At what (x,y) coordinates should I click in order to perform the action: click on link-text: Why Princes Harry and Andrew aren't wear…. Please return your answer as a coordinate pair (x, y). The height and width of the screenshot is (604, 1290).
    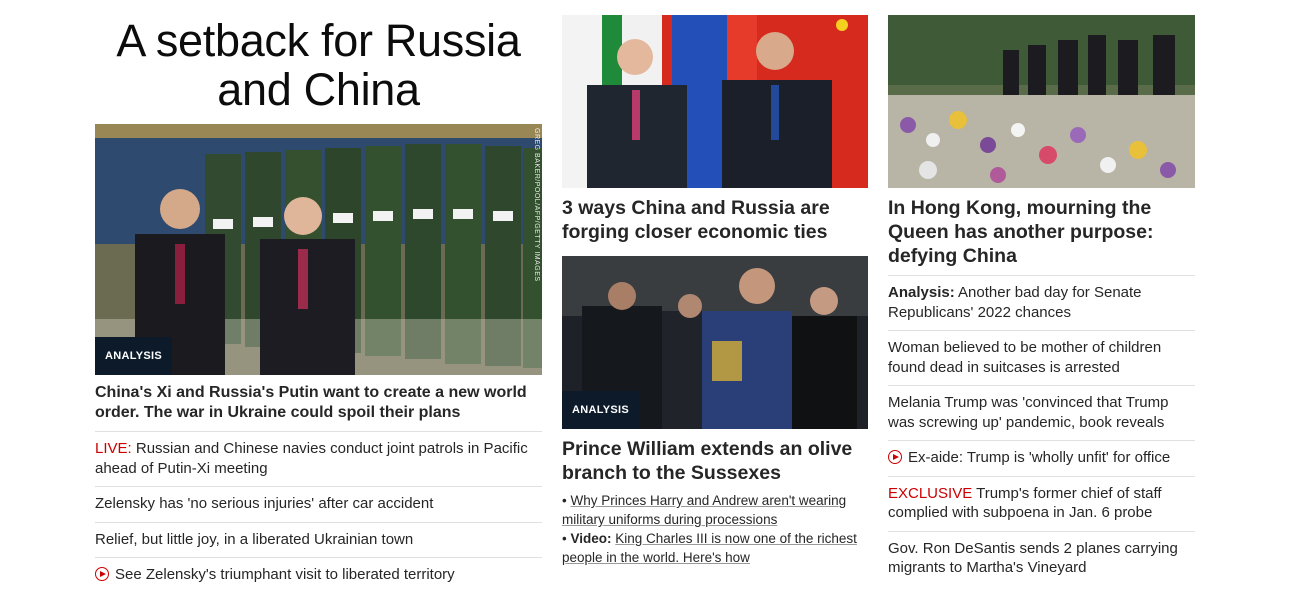
    Looking at the image, I should click on (704, 510).